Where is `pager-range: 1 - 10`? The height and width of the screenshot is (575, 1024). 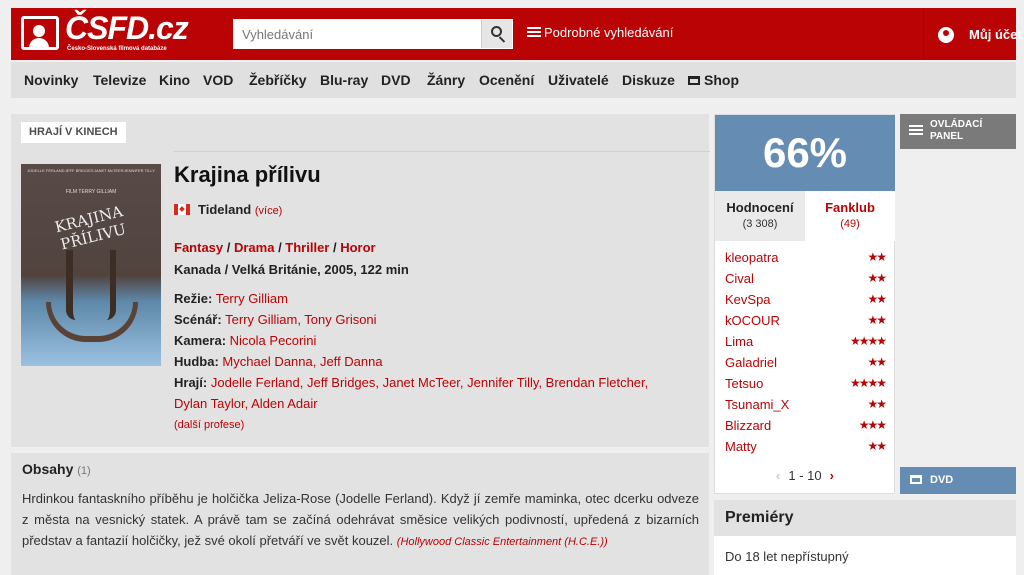 pager-range: 1 - 10 is located at coordinates (805, 475).